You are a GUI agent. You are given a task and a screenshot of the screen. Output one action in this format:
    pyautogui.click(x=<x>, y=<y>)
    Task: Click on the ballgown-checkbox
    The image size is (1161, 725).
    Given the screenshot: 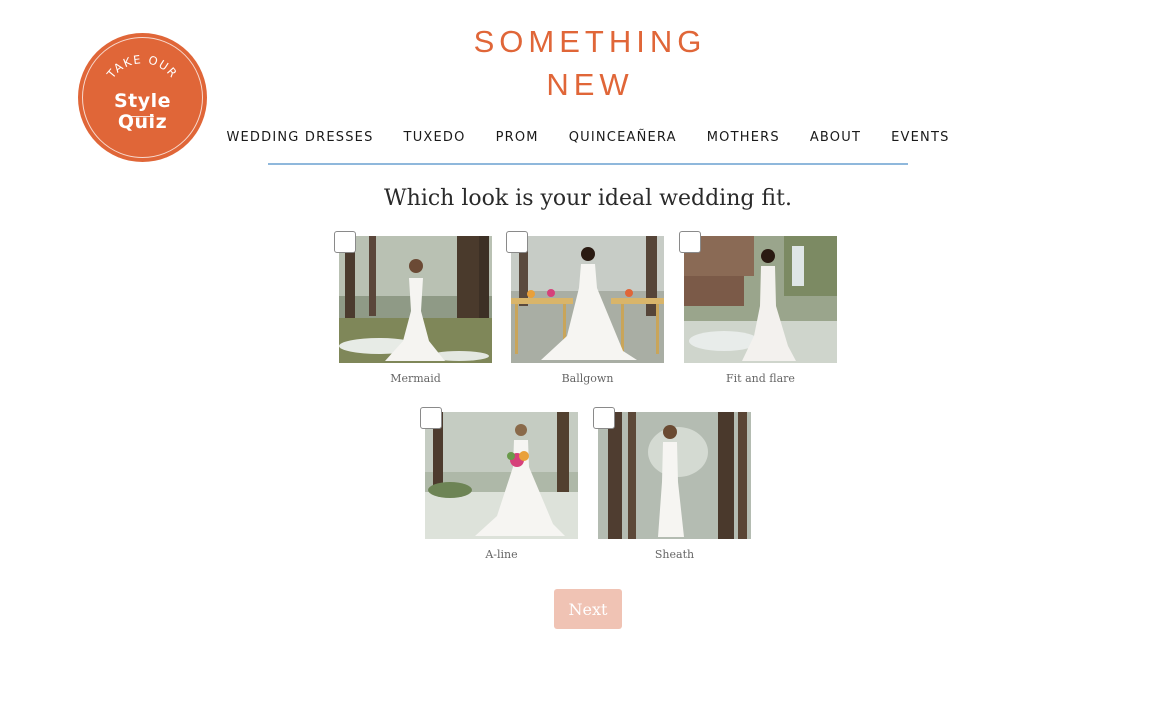 What is the action you would take?
    pyautogui.click(x=517, y=242)
    